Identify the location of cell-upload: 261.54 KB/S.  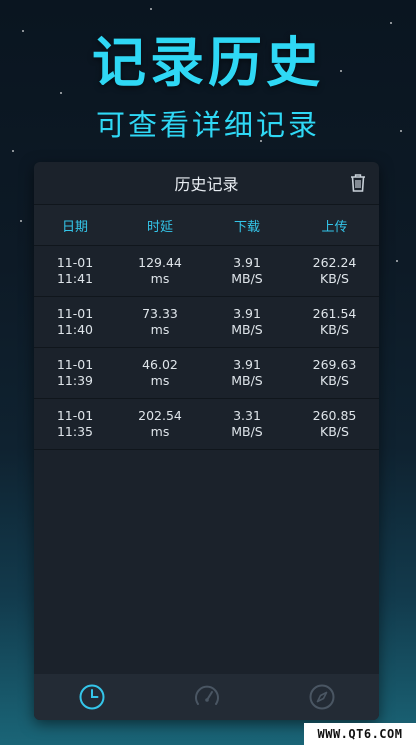
(334, 321).